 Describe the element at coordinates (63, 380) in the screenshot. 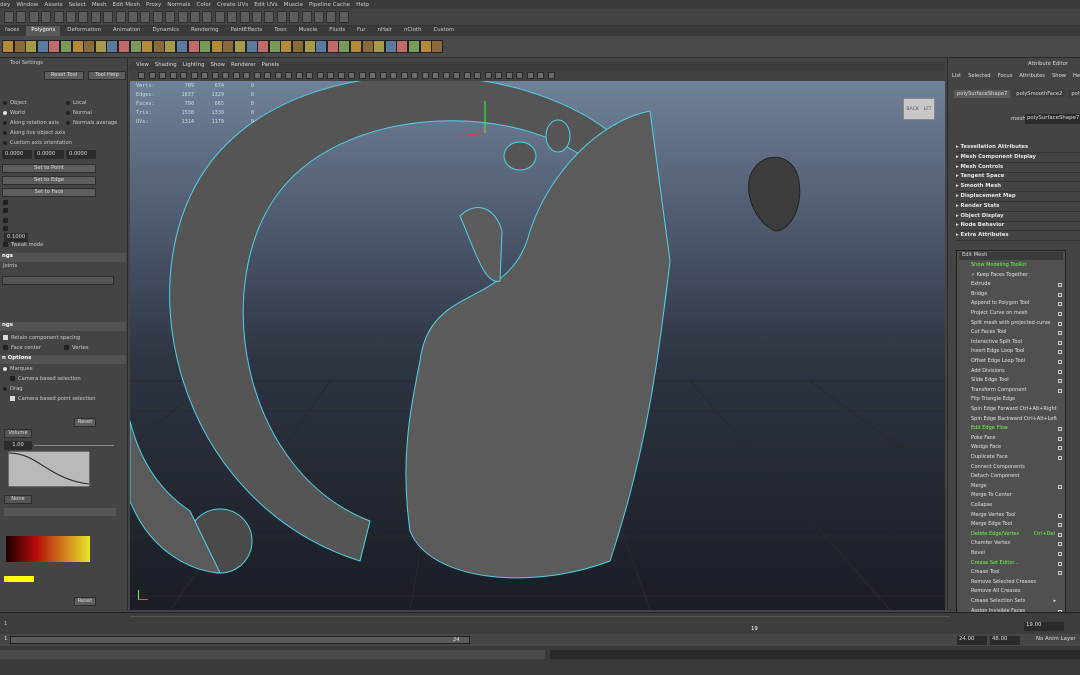

I see `checkbox-camera-based: Camera based selection` at that location.